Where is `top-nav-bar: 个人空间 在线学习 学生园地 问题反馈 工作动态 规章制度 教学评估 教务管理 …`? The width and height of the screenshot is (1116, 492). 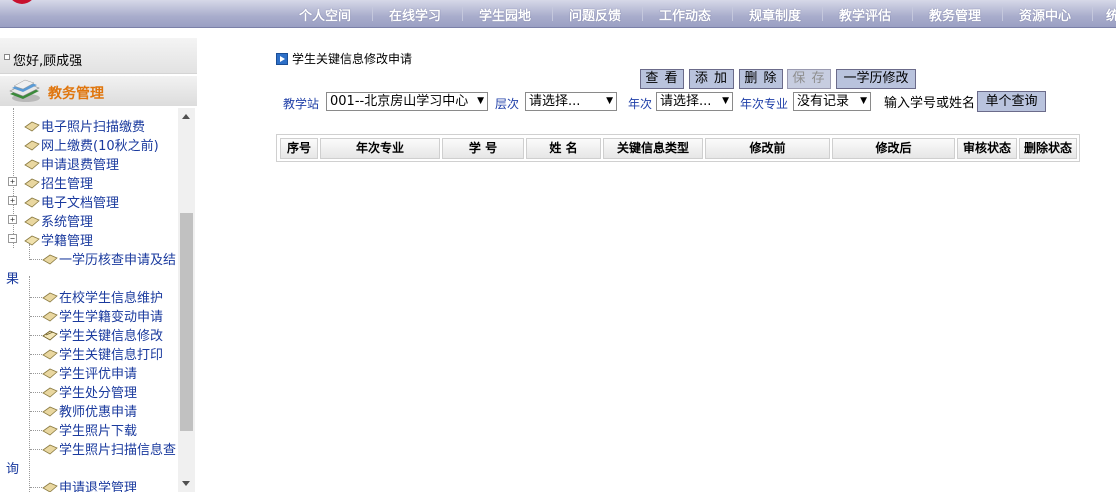 top-nav-bar: 个人空间 在线学习 学生园地 问题反馈 工作动态 规章制度 教学评估 教务管理 … is located at coordinates (558, 14).